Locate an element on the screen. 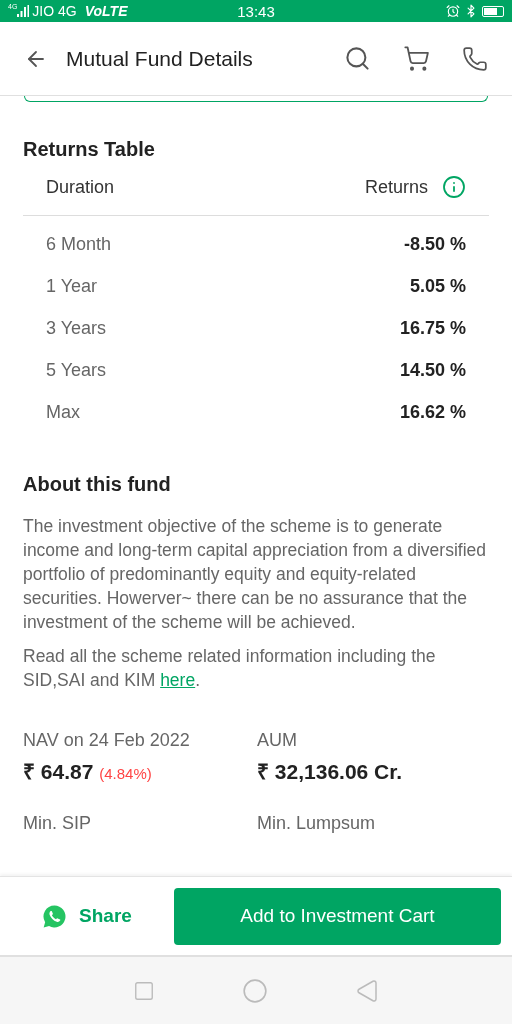  stat-value: ₹ 64.87 (4.84%) is located at coordinates (88, 772).